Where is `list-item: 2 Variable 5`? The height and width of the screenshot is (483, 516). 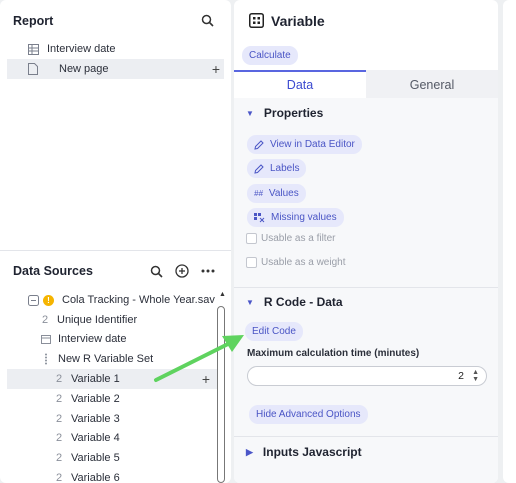 list-item: 2 Variable 5 is located at coordinates (115, 458).